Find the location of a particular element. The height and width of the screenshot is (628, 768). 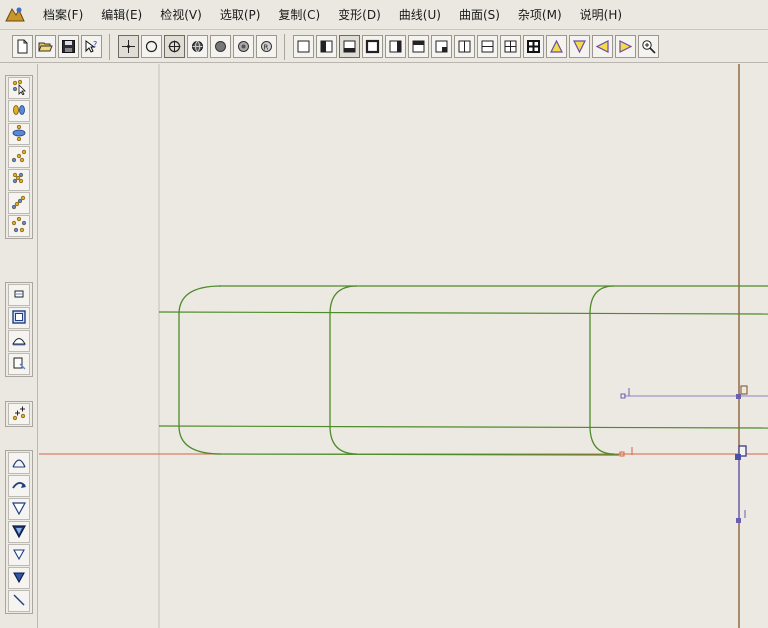

select-pointer-icon is located at coordinates (19, 88).